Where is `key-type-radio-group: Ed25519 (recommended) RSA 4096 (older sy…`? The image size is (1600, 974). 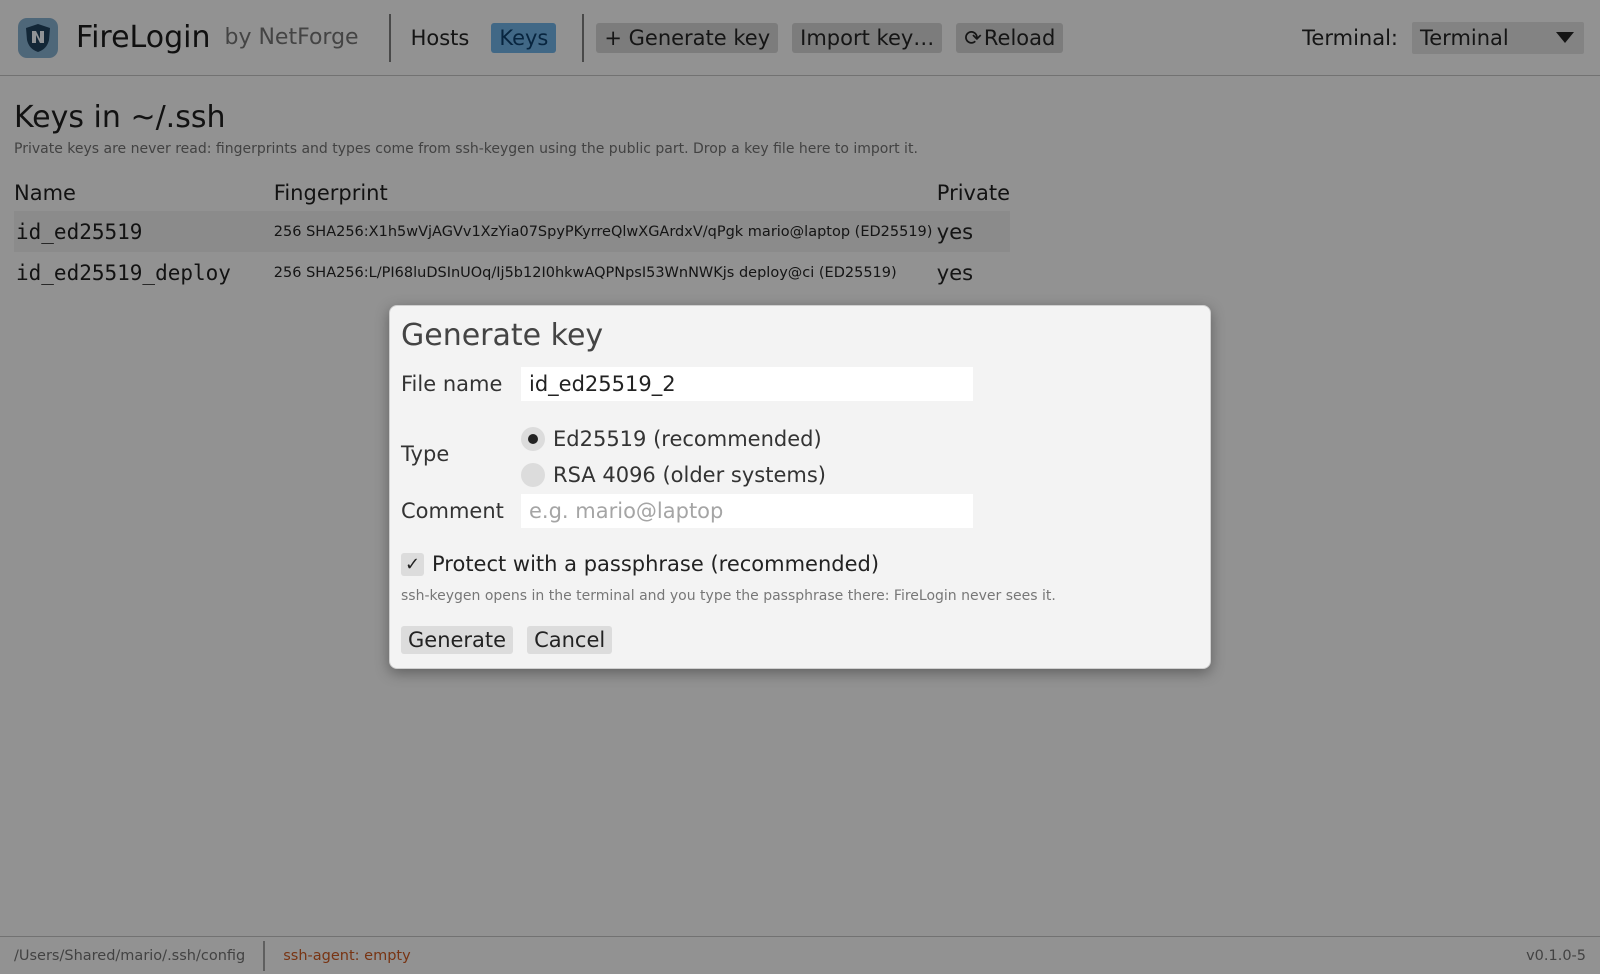
key-type-radio-group: Ed25519 (recommended) RSA 4096 (older sy… is located at coordinates (673, 457).